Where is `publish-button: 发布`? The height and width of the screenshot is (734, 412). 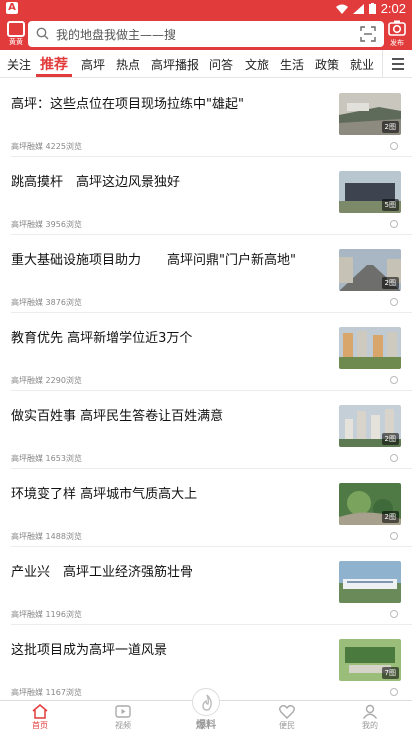 publish-button: 发布 is located at coordinates (397, 34).